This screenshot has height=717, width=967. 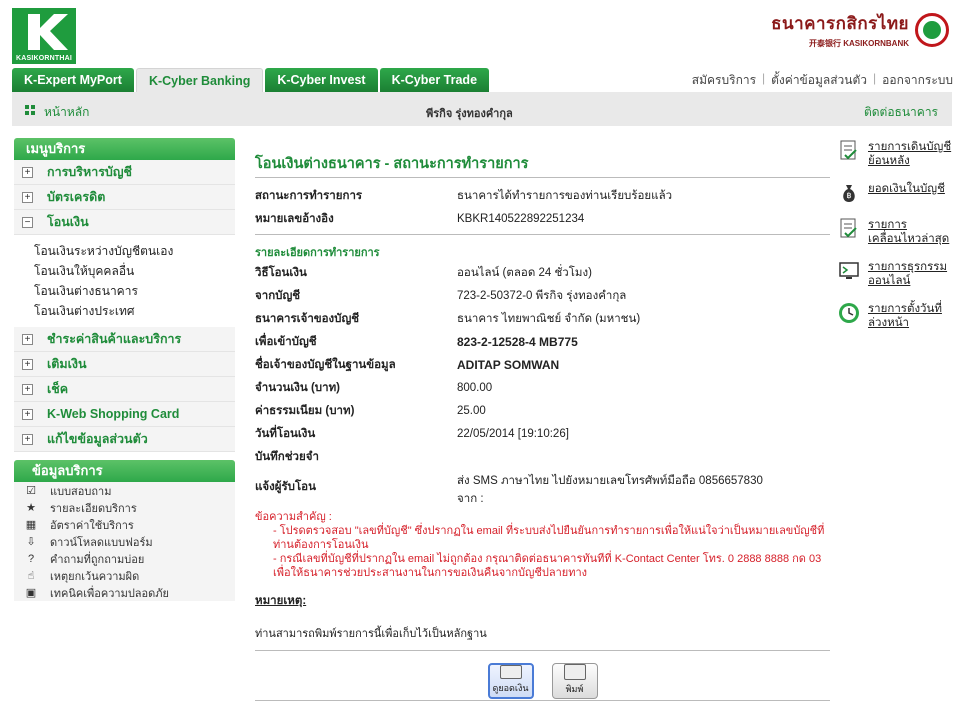 I want to click on info-item-disclaimer: ☝ เหตุยกเว้นความผิด, so click(x=124, y=575).